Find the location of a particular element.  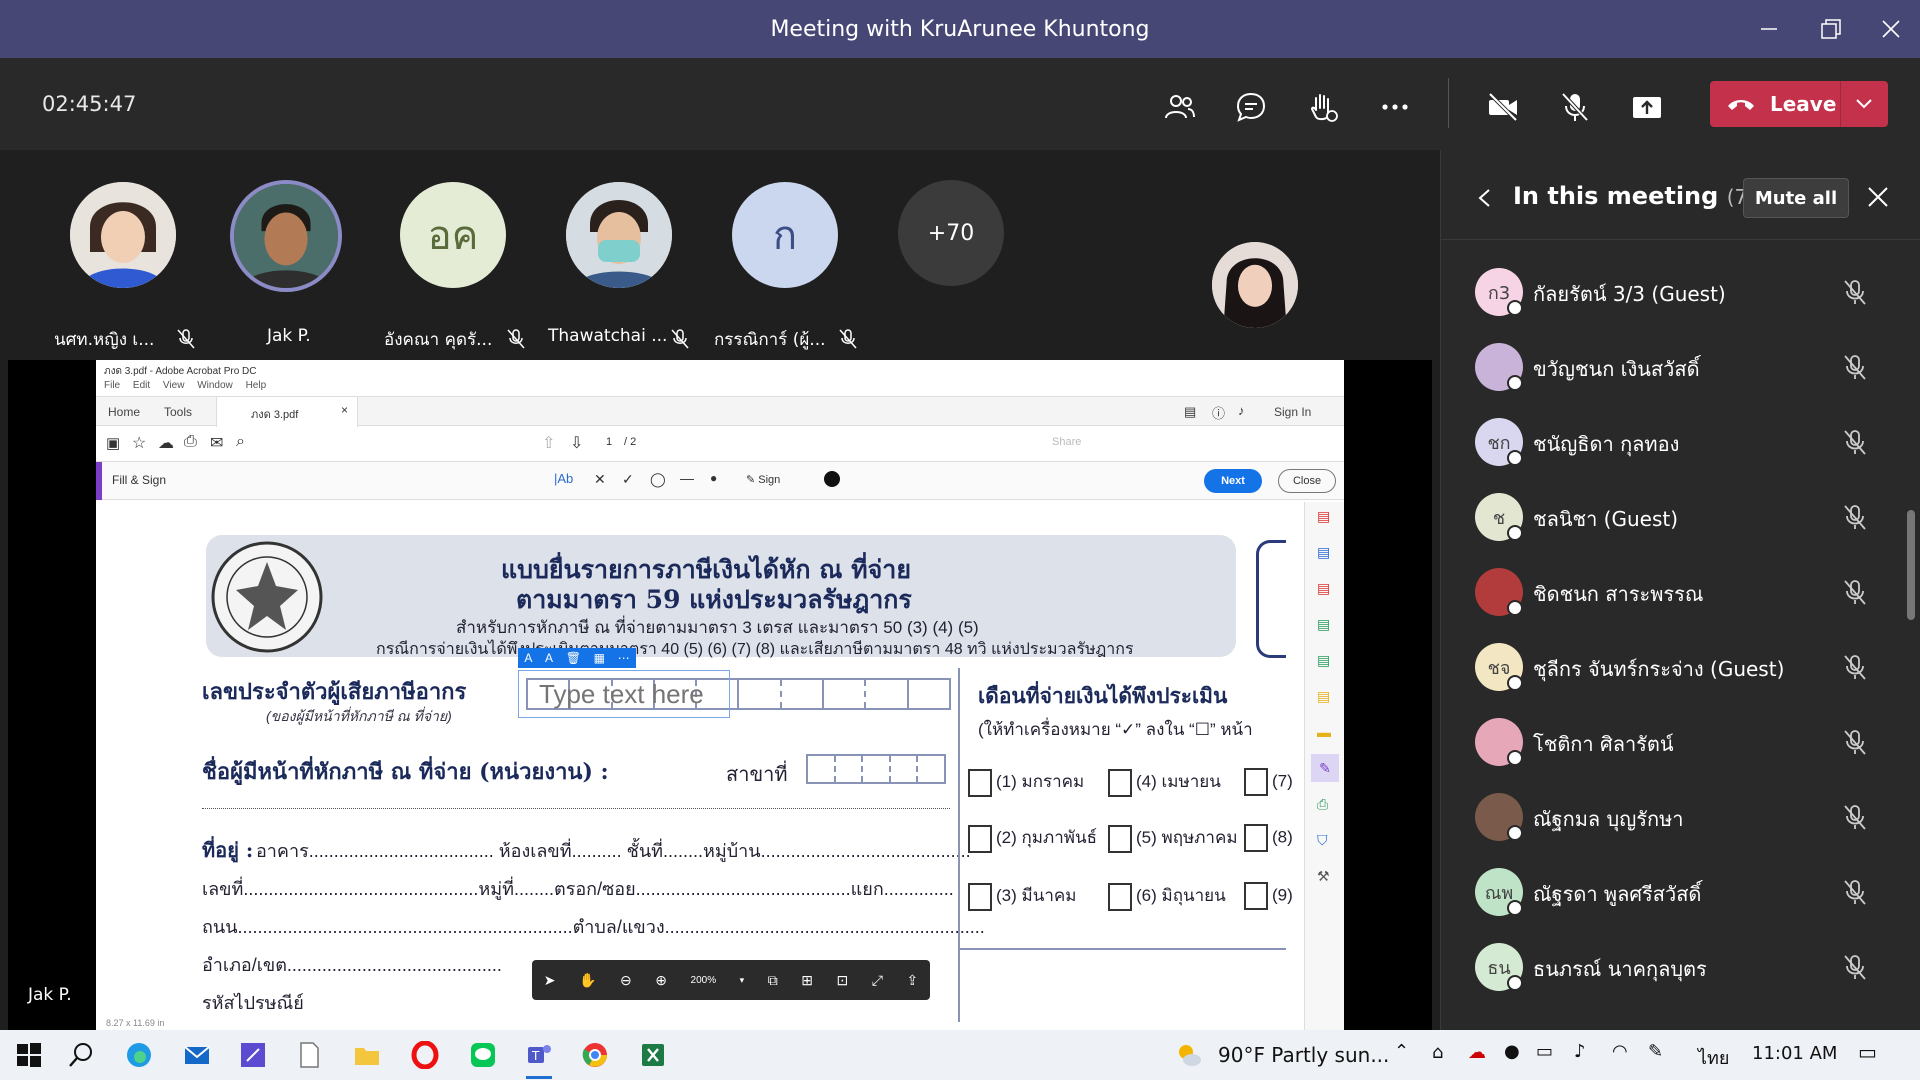

export-icon: ⇪ is located at coordinates (913, 980).